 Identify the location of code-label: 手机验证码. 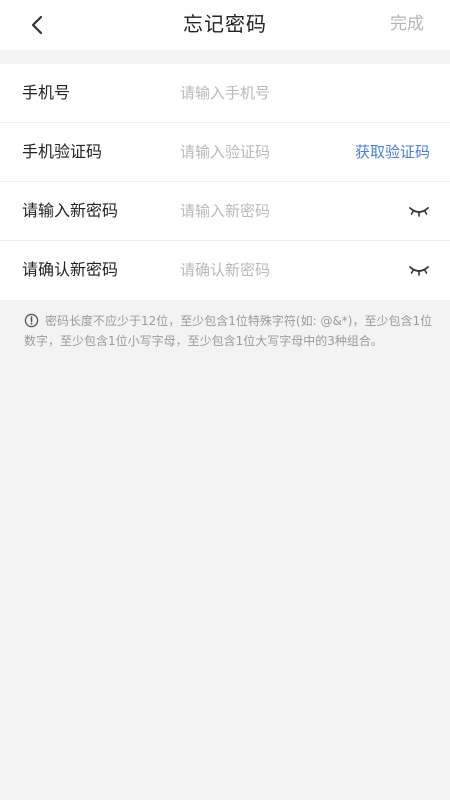
(62, 151).